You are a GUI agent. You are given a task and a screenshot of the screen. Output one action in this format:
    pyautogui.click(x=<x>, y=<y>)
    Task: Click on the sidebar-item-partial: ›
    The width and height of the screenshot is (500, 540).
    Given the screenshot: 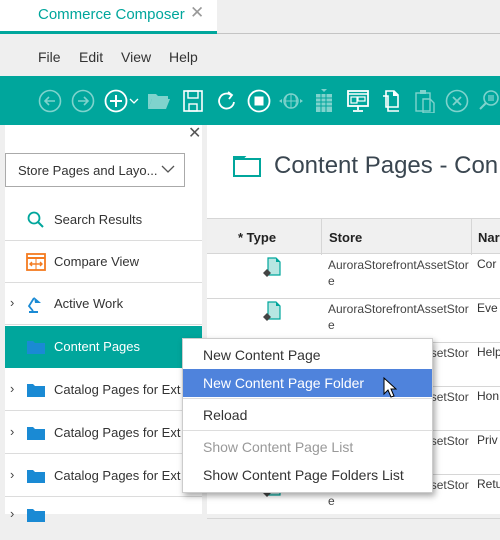 What is the action you would take?
    pyautogui.click(x=103, y=519)
    